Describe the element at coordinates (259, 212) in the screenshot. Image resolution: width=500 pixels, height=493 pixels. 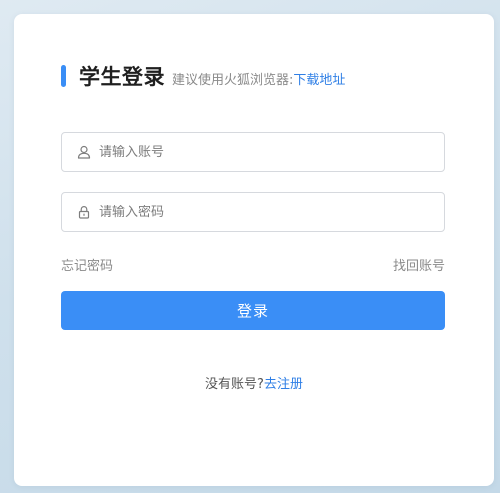
I see `password-input` at that location.